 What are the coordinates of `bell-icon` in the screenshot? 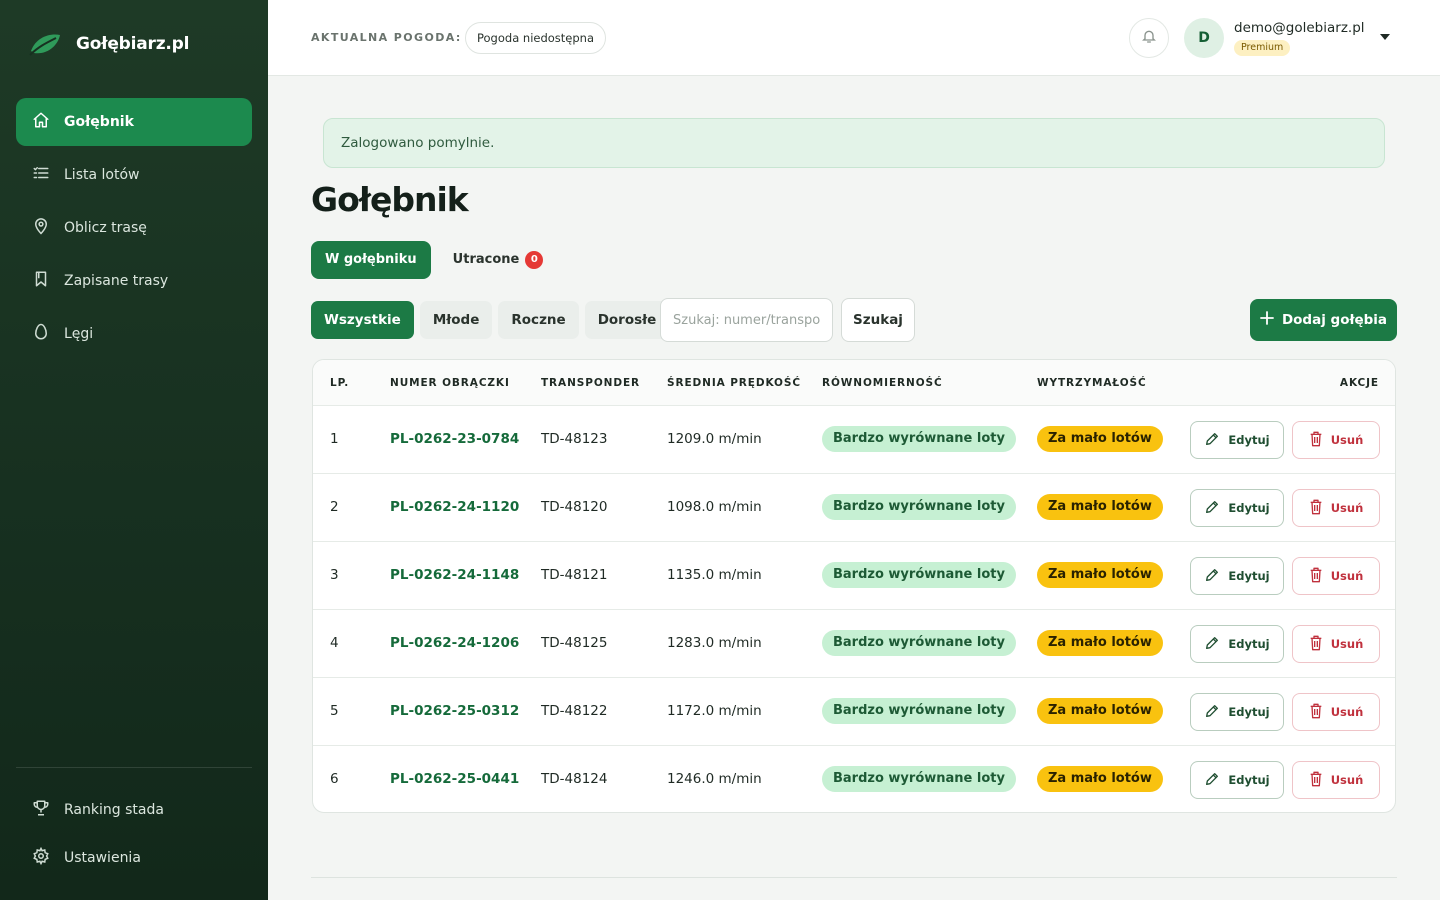 It's located at (1149, 38).